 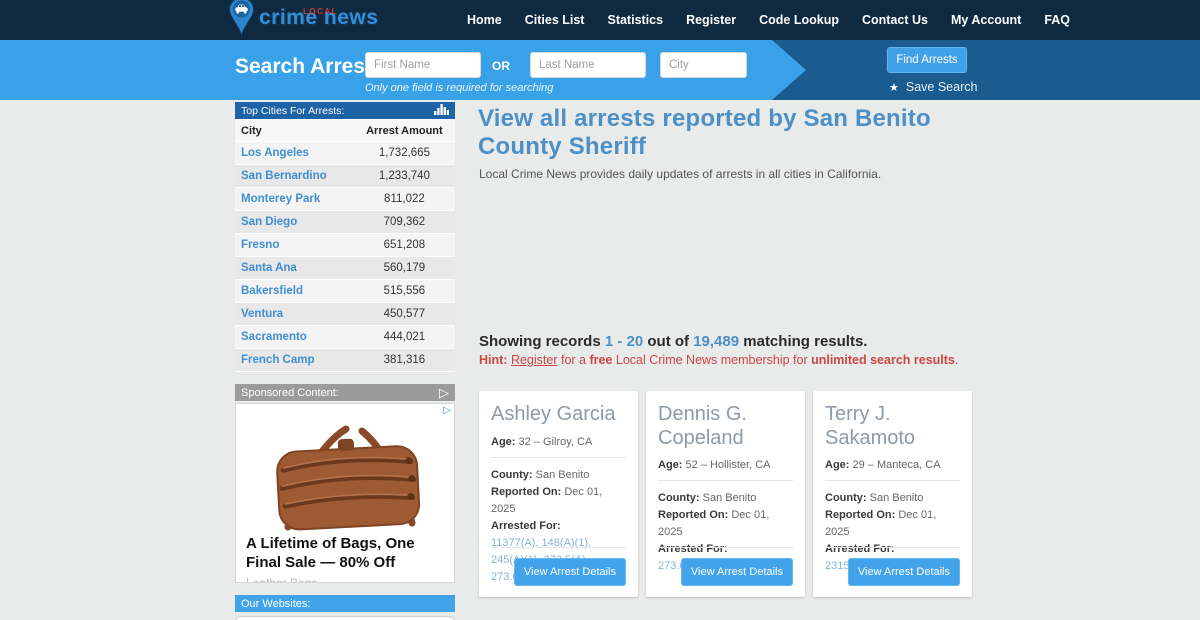 I want to click on arrest-amount: 811,022, so click(x=404, y=199).